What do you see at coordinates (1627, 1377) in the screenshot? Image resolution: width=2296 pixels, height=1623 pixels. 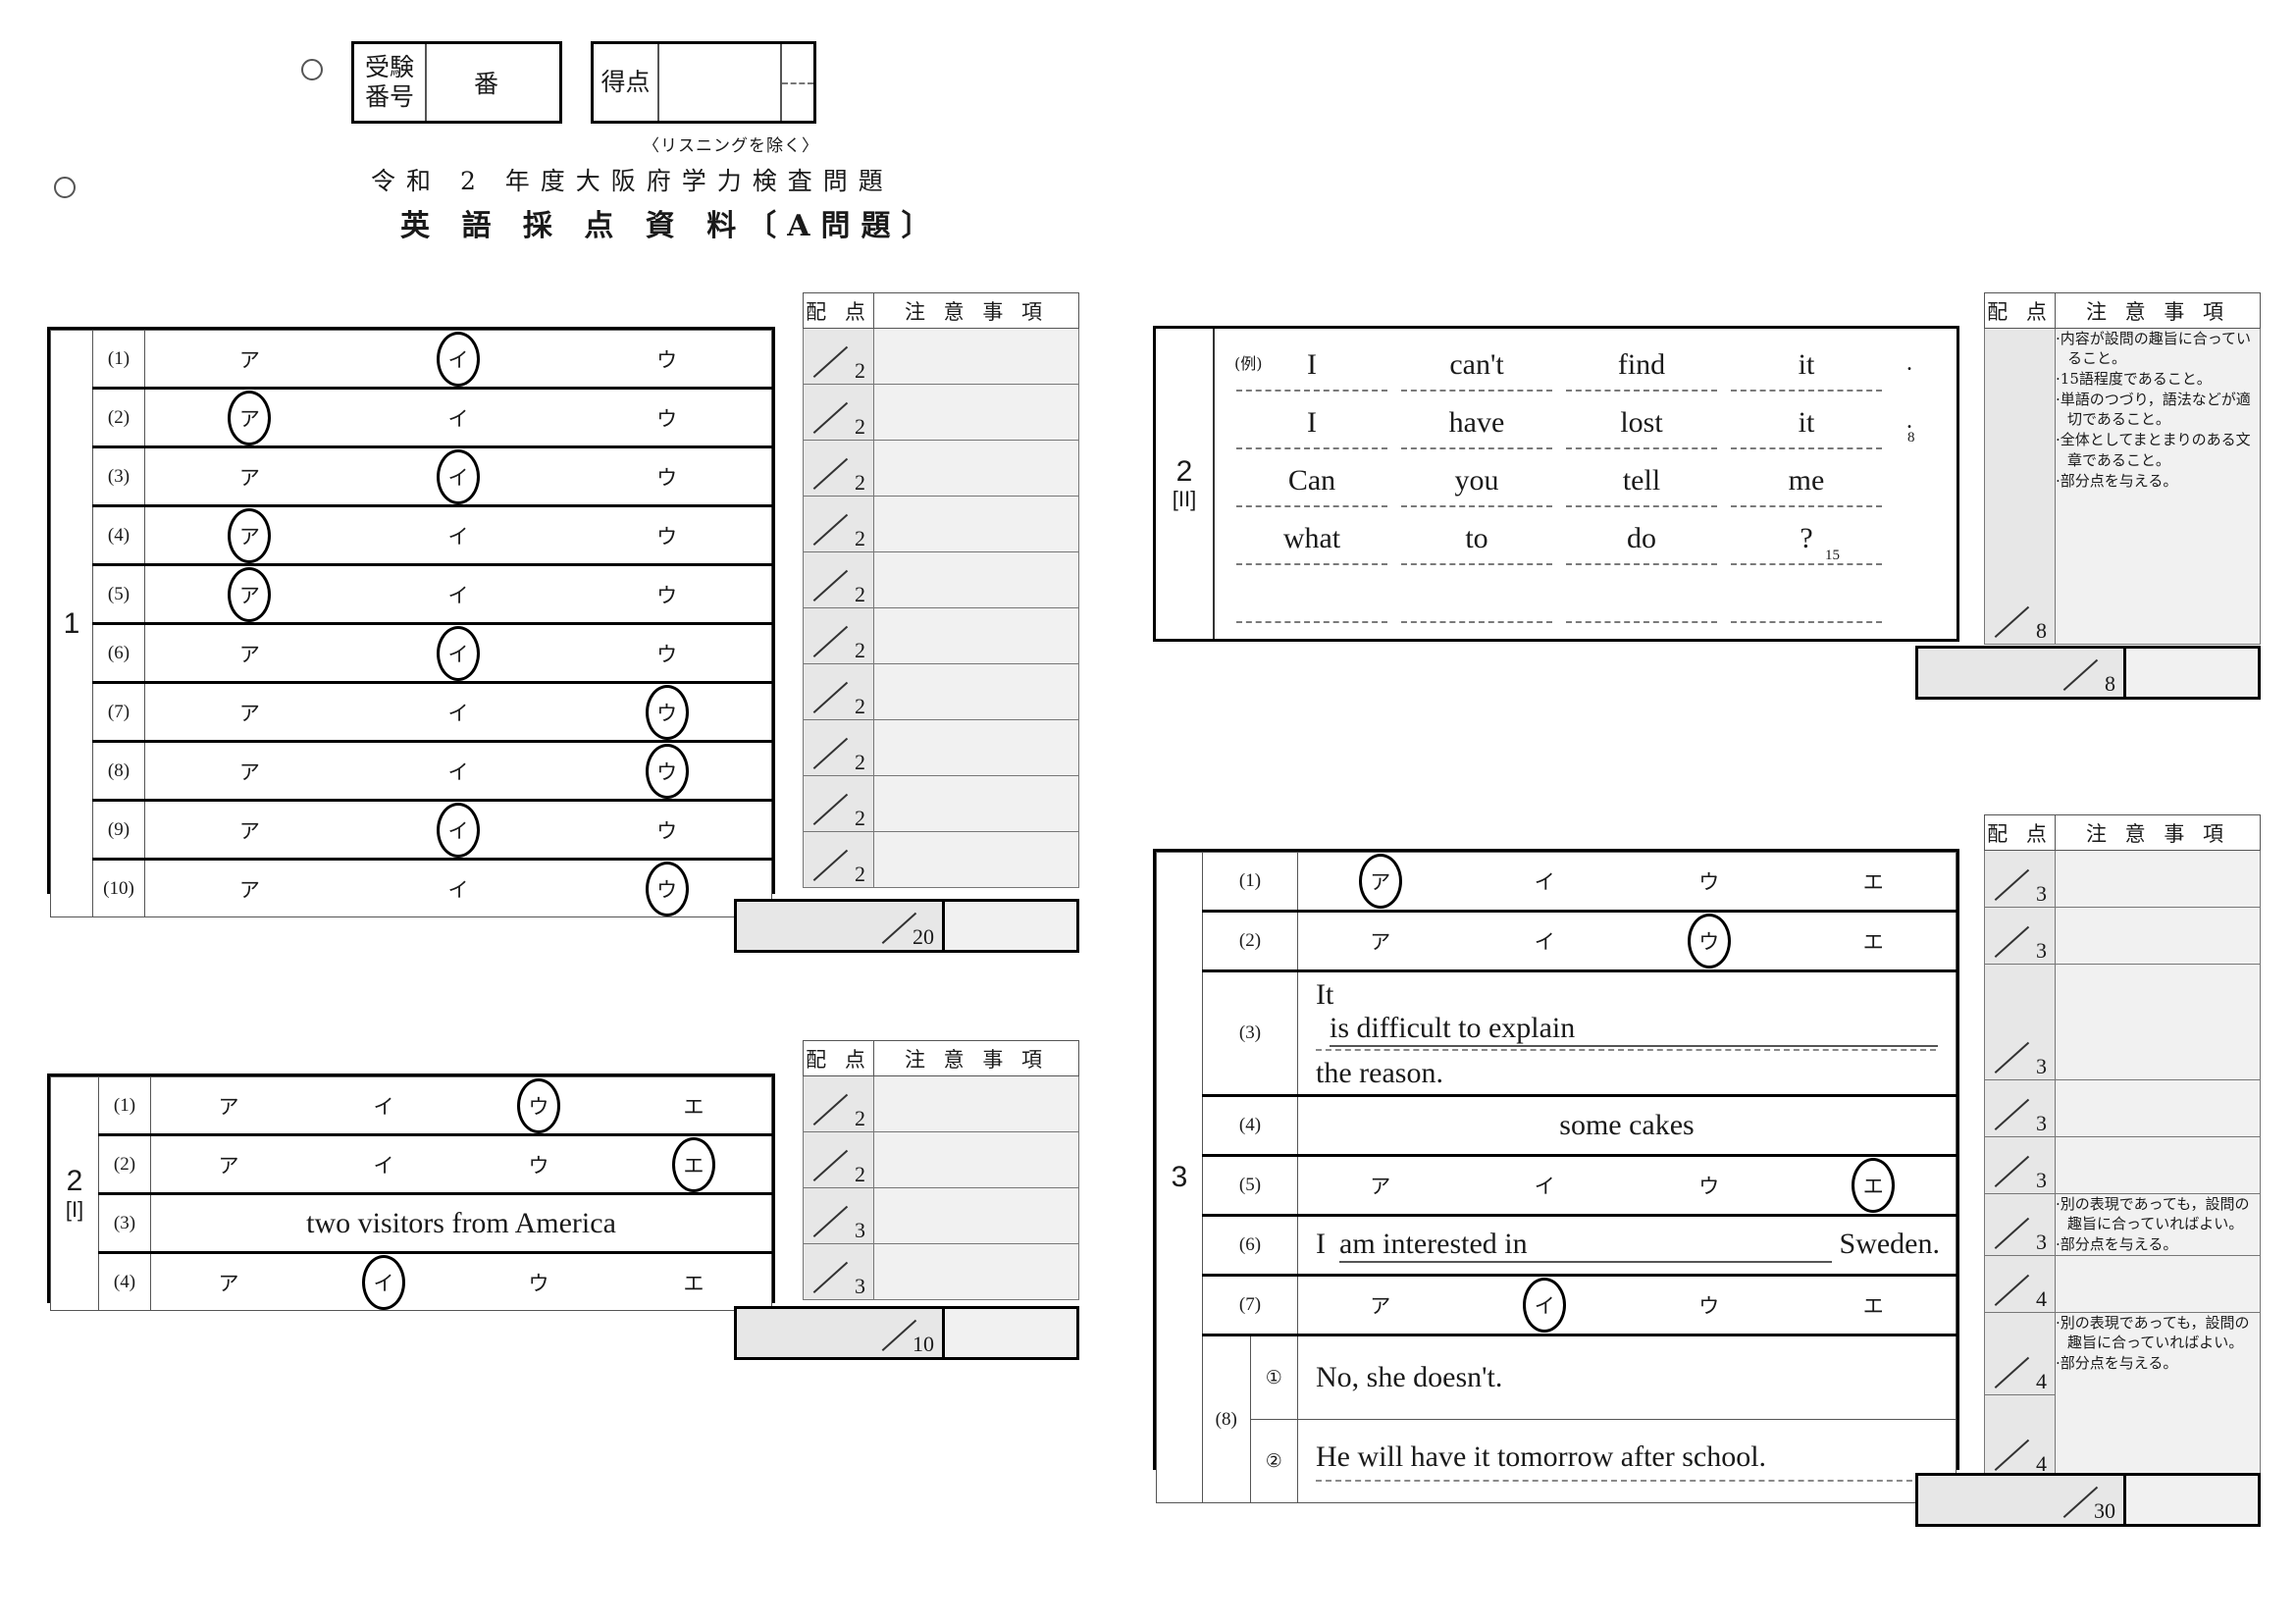 I see `answer-cell: No, she doesn't.` at bounding box center [1627, 1377].